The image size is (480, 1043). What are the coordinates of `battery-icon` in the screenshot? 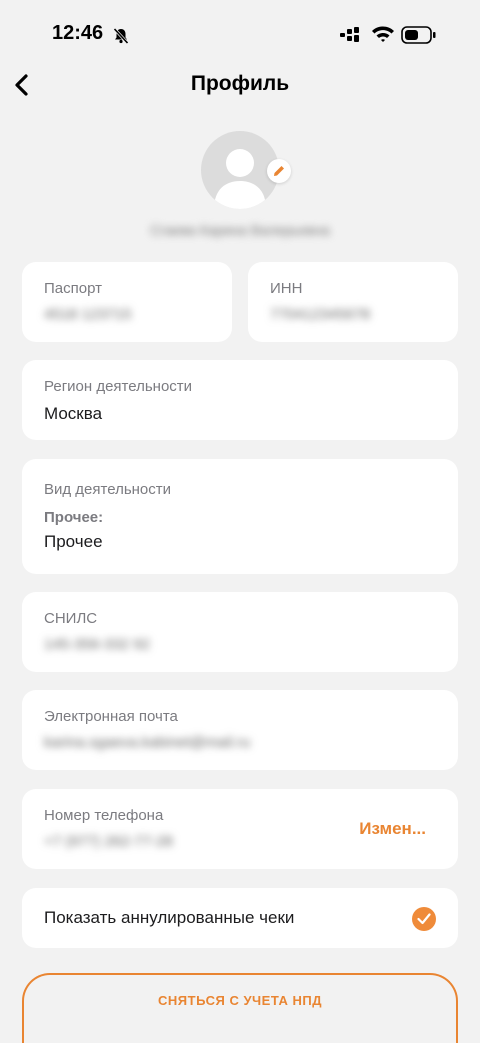 It's located at (419, 37).